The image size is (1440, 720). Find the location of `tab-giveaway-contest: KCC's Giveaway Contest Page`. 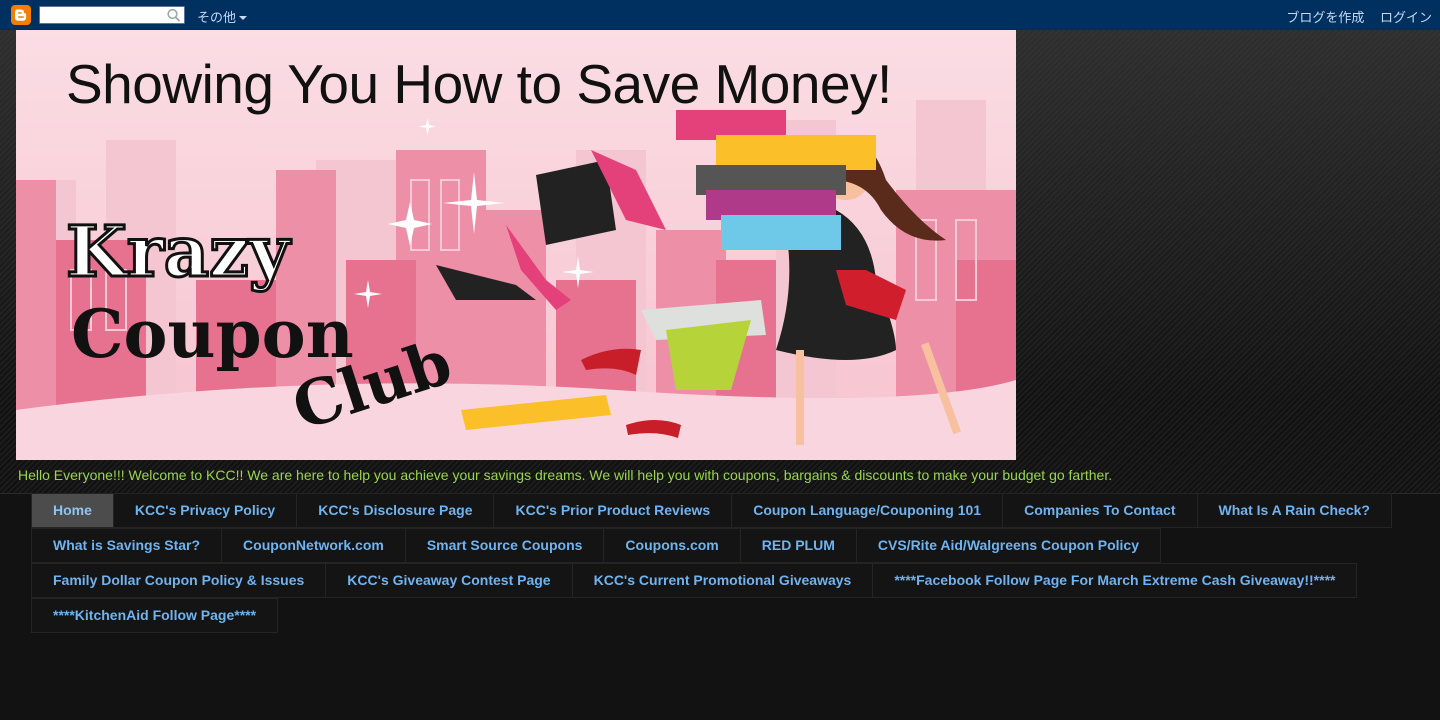

tab-giveaway-contest: KCC's Giveaway Contest Page is located at coordinates (449, 580).